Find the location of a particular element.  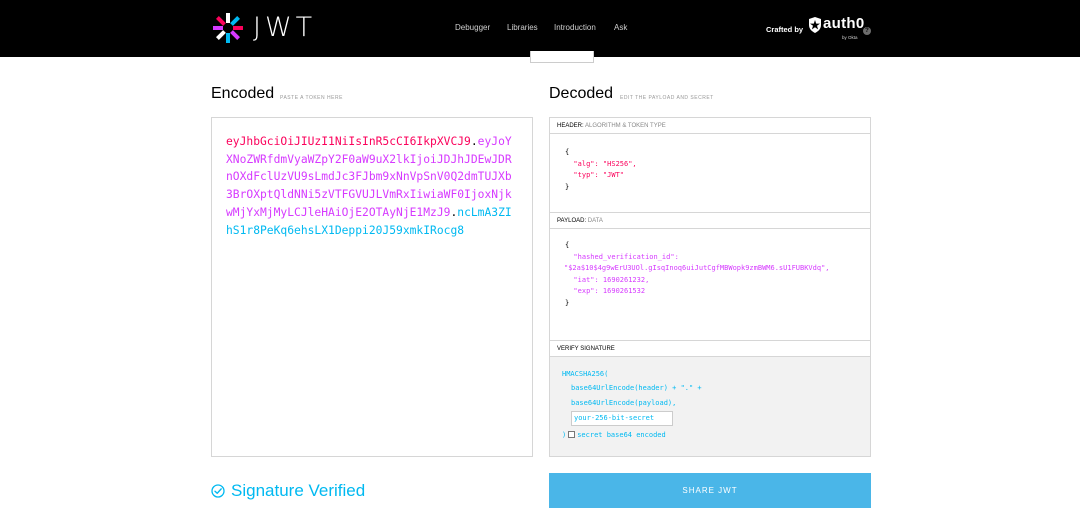

auth0-wordmark: auth0 is located at coordinates (844, 24).